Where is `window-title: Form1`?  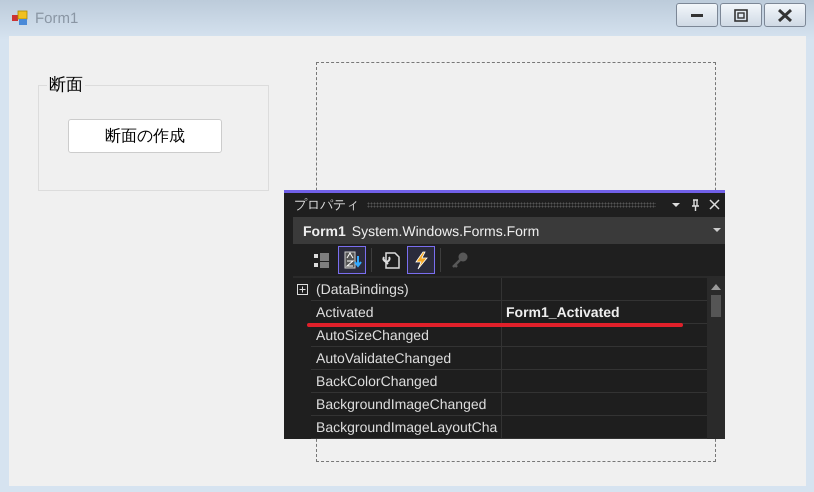
window-title: Form1 is located at coordinates (56, 18).